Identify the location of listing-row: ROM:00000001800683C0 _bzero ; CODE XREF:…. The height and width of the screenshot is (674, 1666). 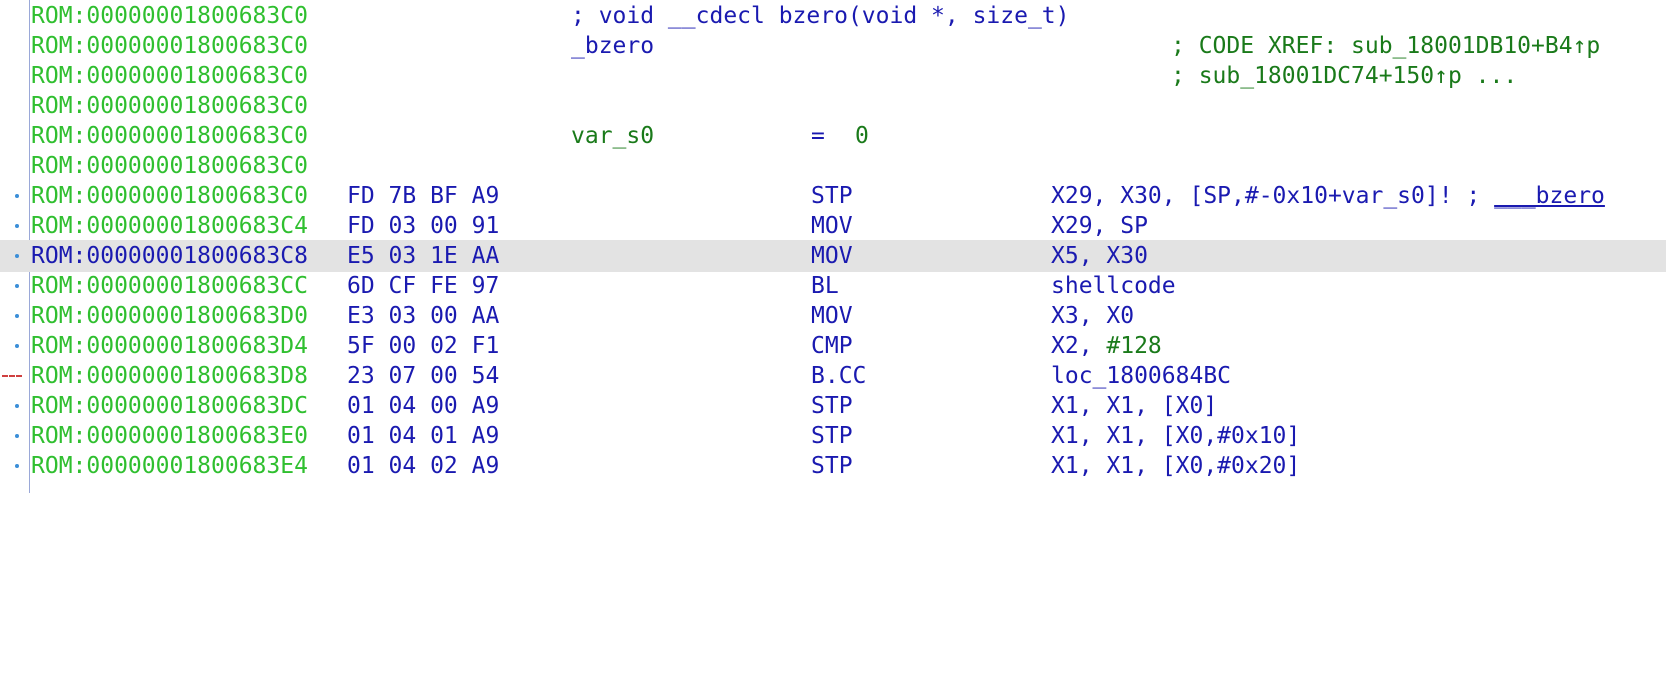
(833, 46).